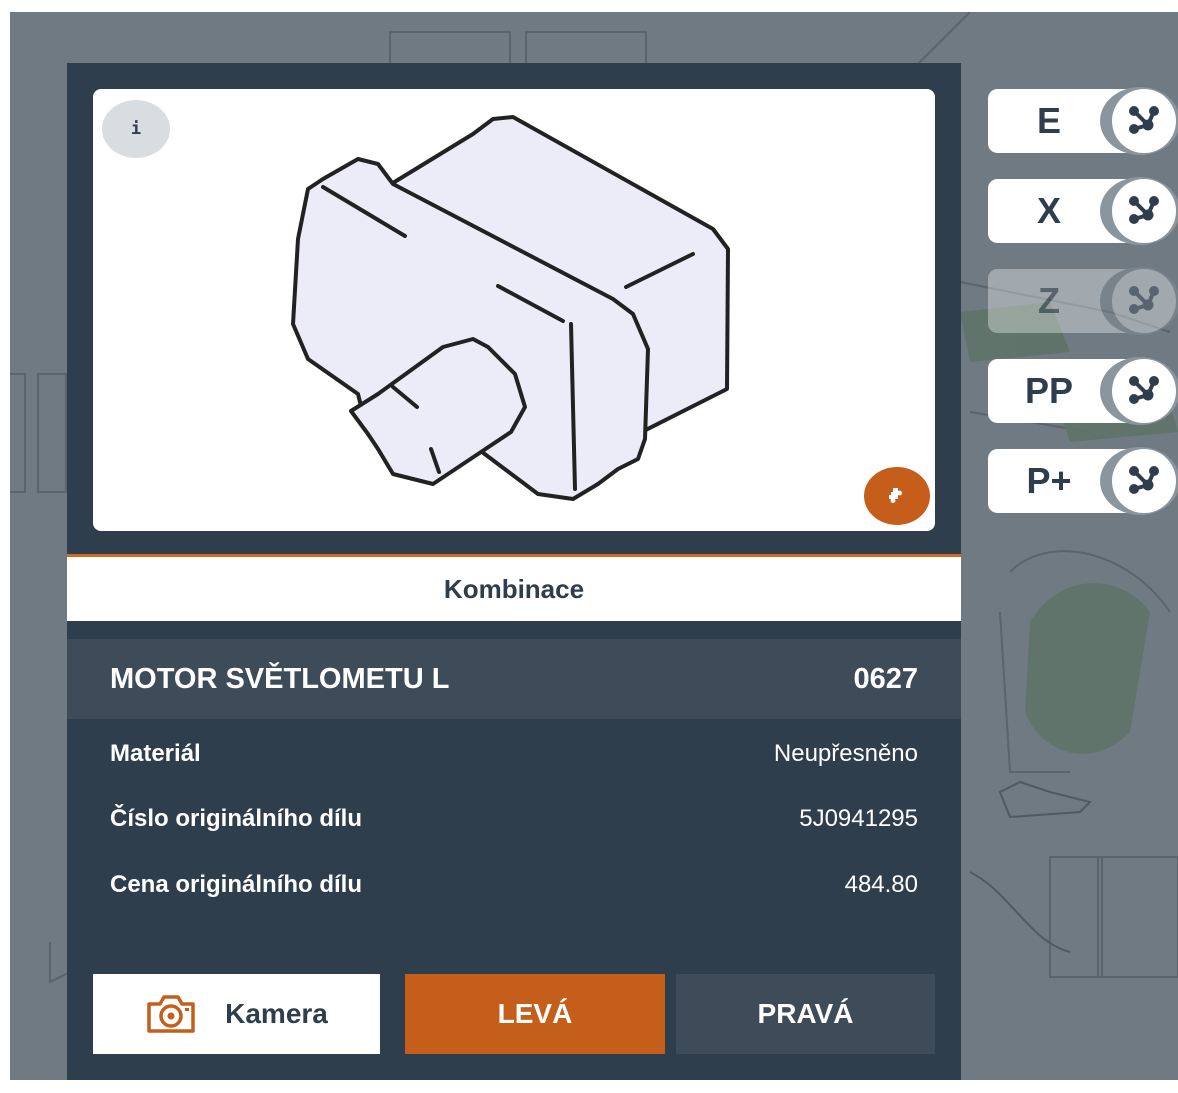 This screenshot has width=1178, height=1093. Describe the element at coordinates (155, 753) in the screenshot. I see `property-label: Materiál` at that location.